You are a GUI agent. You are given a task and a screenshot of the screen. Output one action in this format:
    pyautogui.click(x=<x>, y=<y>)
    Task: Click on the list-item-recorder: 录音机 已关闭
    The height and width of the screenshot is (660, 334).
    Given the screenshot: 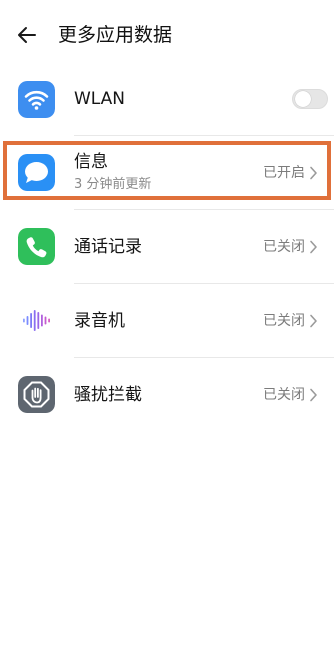 What is the action you would take?
    pyautogui.click(x=167, y=321)
    